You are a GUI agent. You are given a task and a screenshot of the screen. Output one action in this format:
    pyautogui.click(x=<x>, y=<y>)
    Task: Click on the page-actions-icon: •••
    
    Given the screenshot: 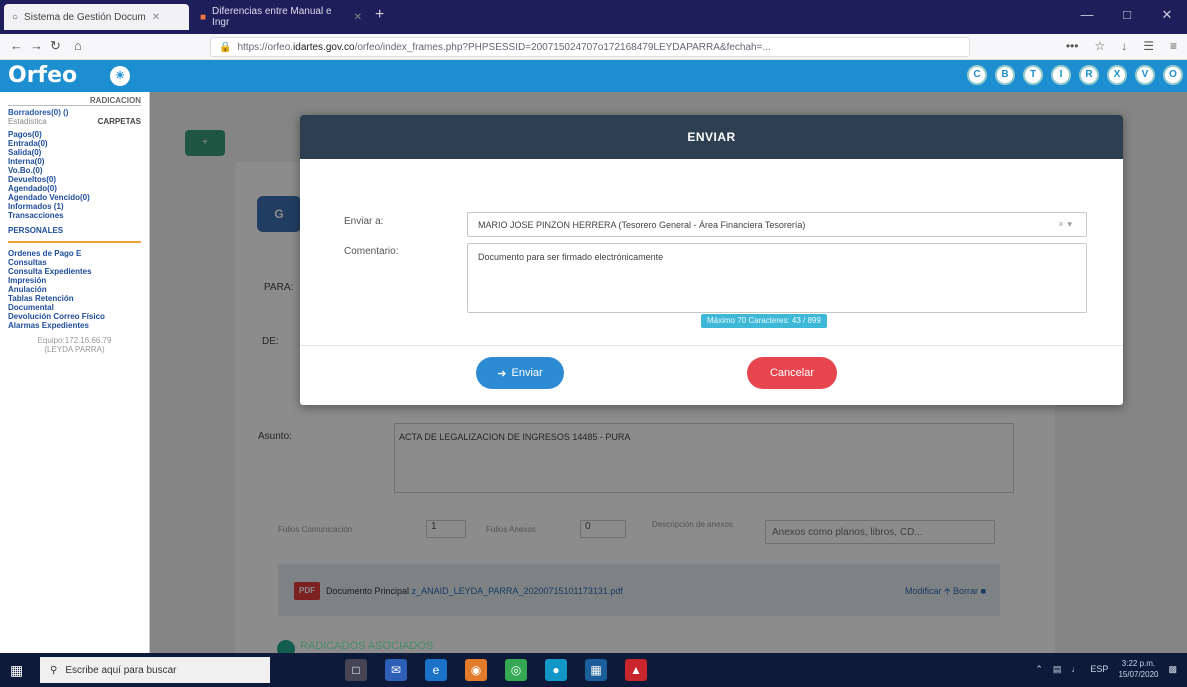 What is the action you would take?
    pyautogui.click(x=1072, y=46)
    